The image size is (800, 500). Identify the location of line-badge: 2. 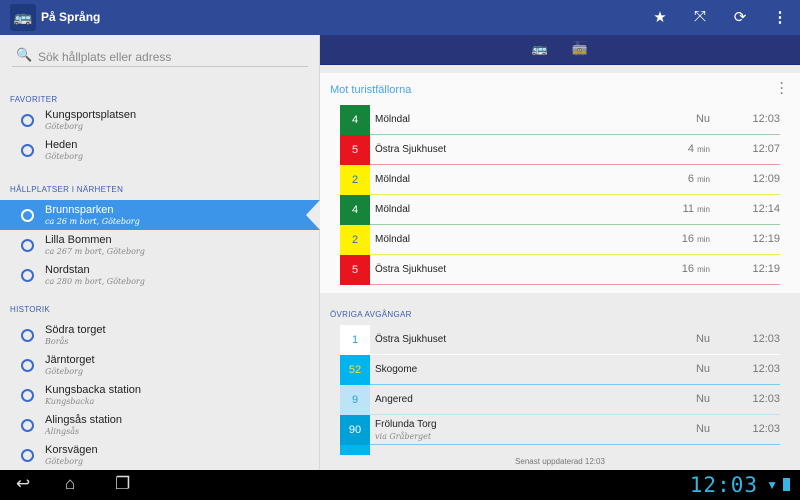
(355, 180).